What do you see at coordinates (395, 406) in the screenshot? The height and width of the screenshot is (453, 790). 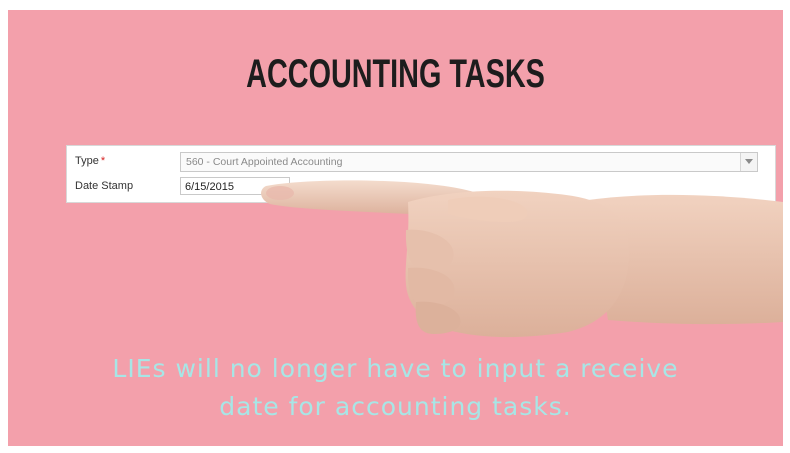 I see `caption-line-2: date for accounting tasks.` at bounding box center [395, 406].